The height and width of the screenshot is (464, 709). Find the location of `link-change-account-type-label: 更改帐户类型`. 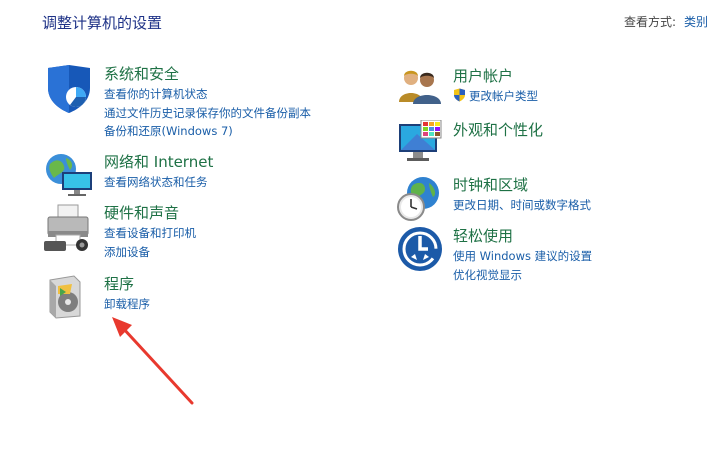

link-change-account-type-label: 更改帐户类型 is located at coordinates (503, 96).